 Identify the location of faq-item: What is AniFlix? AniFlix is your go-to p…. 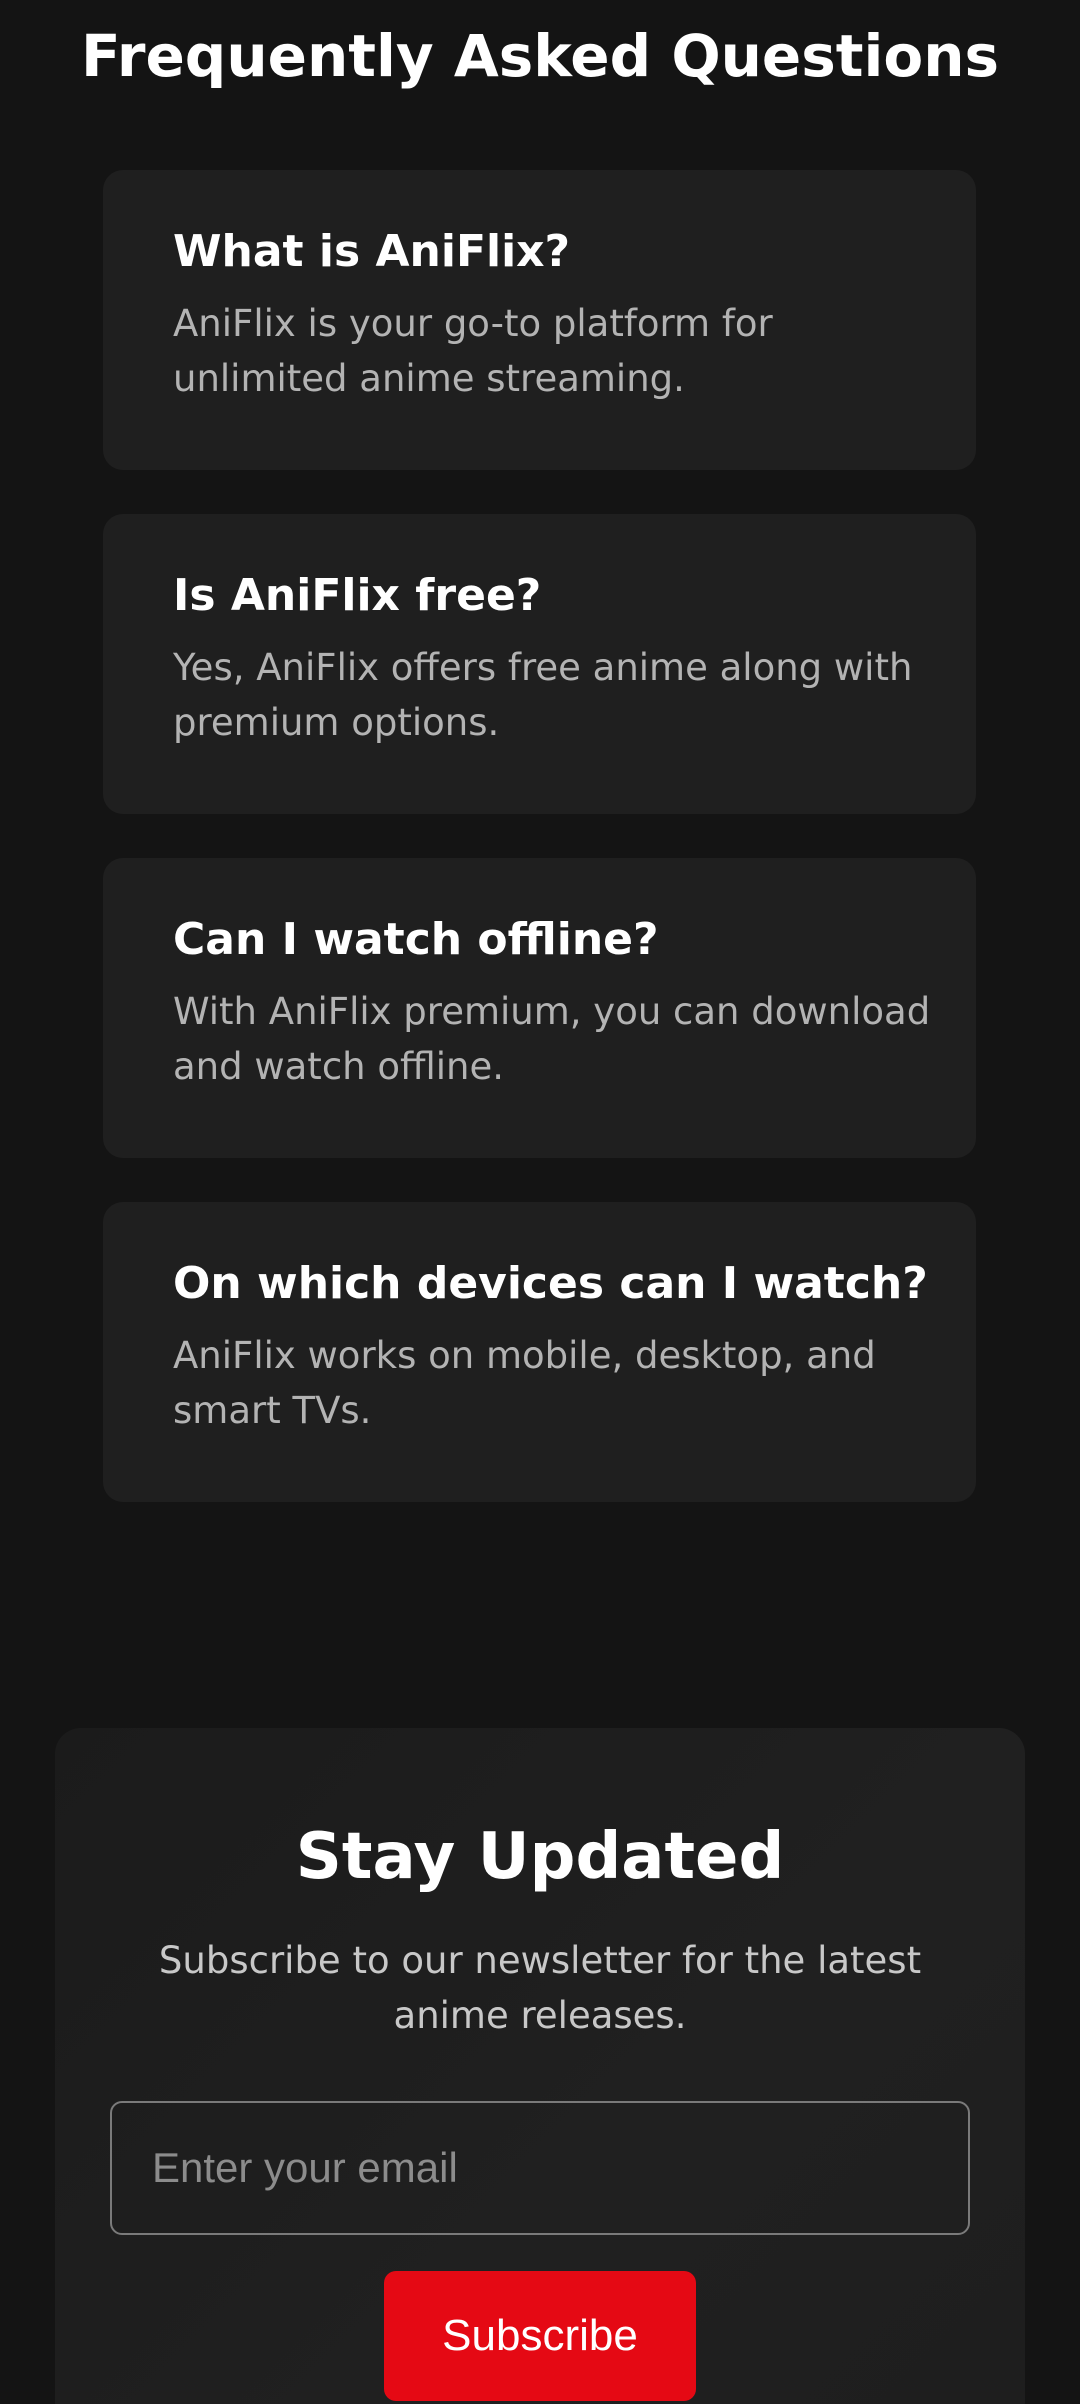
(539, 320).